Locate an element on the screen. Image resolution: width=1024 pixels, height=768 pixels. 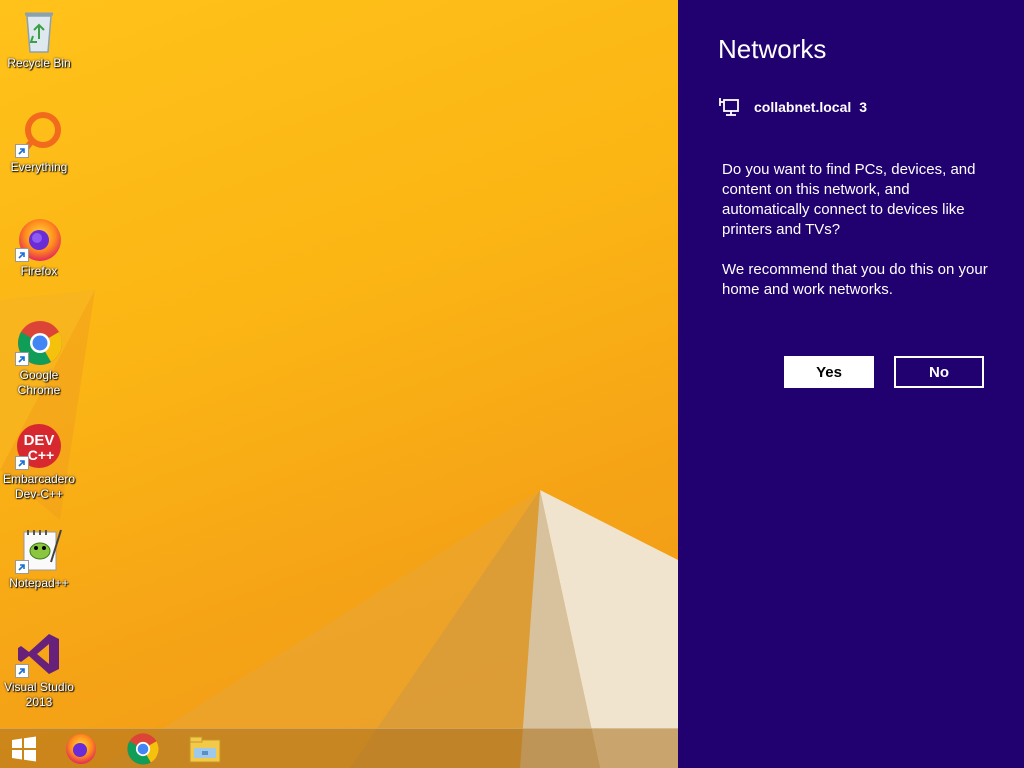
start-icon is located at coordinates (24, 749).